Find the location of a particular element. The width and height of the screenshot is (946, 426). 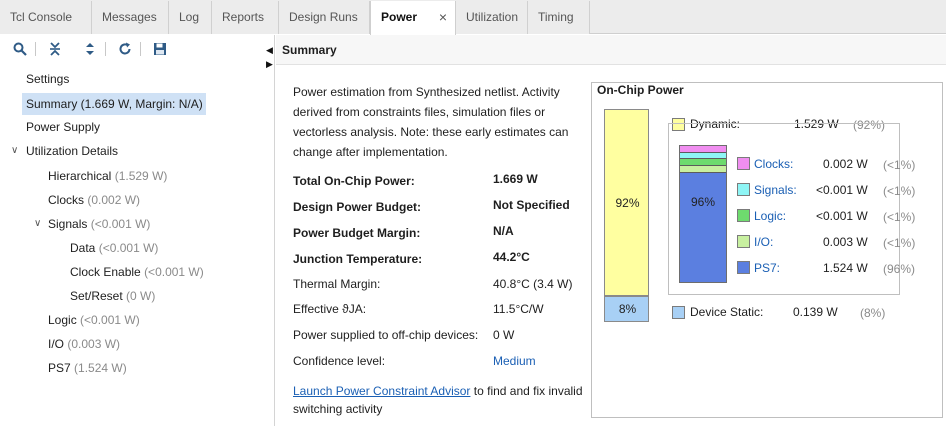

effective-theta-ja-label: Effective ϑJA: is located at coordinates (330, 309).